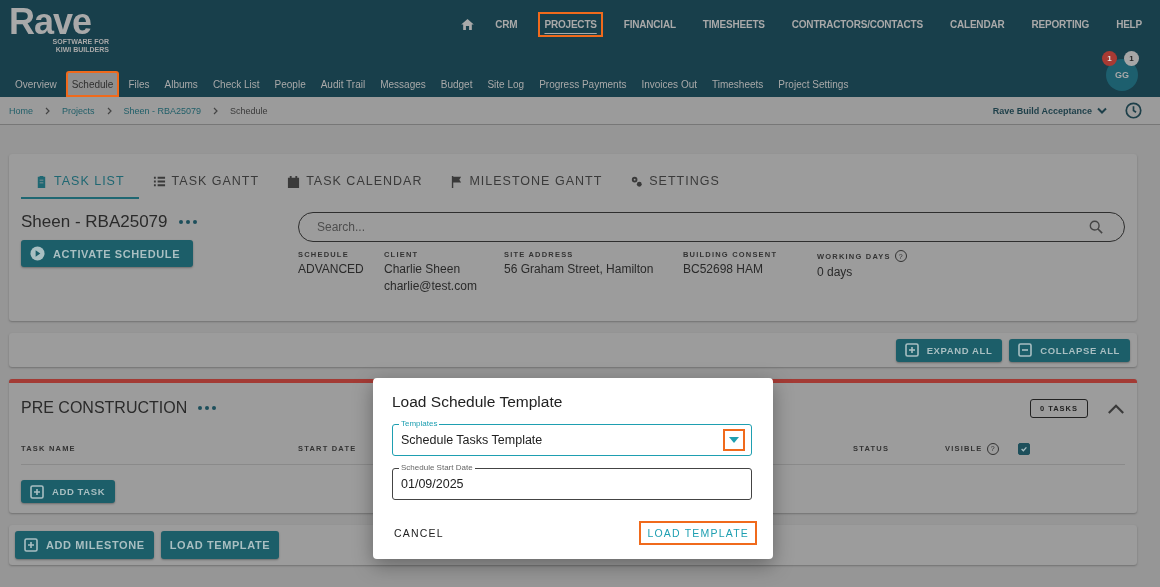 This screenshot has height=587, width=1160. I want to click on chevron-down-icon, so click(1102, 110).